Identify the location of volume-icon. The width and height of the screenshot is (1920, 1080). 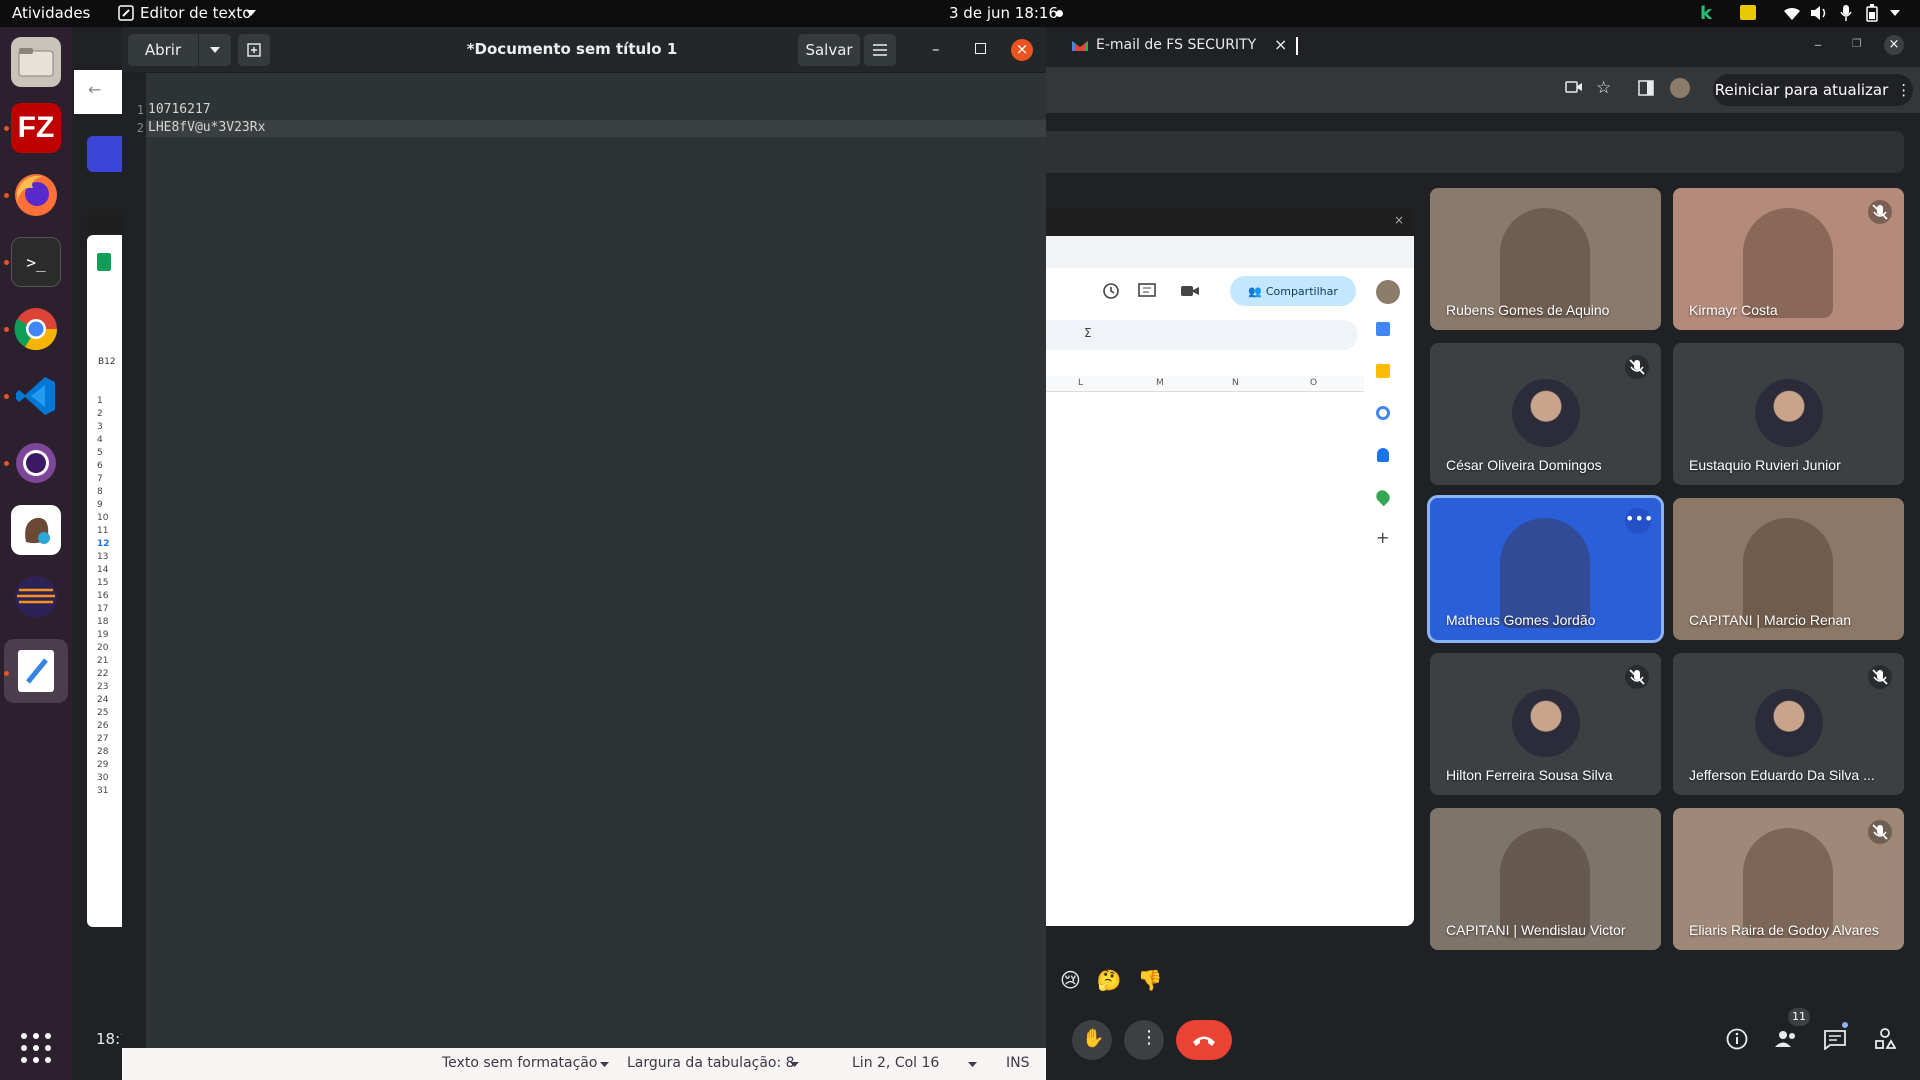
(1819, 13).